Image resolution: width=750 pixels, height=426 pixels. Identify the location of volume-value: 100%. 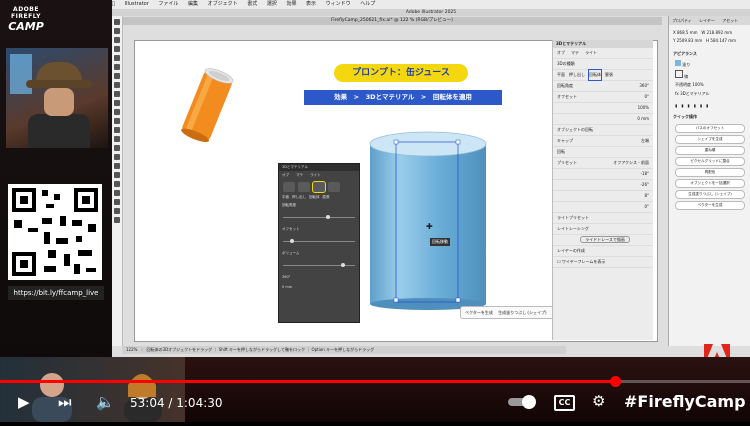
(643, 108).